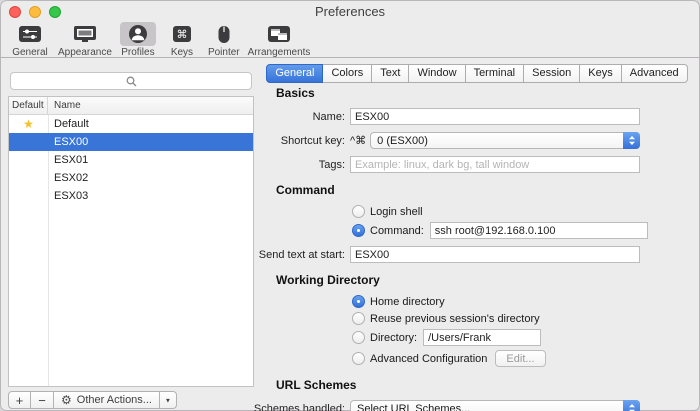  What do you see at coordinates (350, 11) in the screenshot?
I see `titlebar: Preferences` at bounding box center [350, 11].